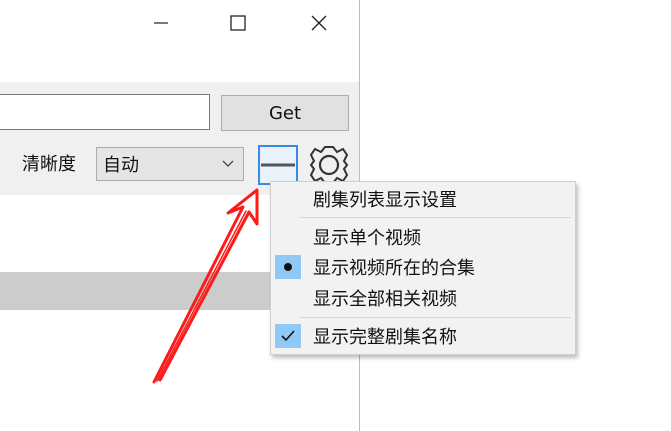 Image resolution: width=671 pixels, height=431 pixels. I want to click on minimize-button, so click(161, 23).